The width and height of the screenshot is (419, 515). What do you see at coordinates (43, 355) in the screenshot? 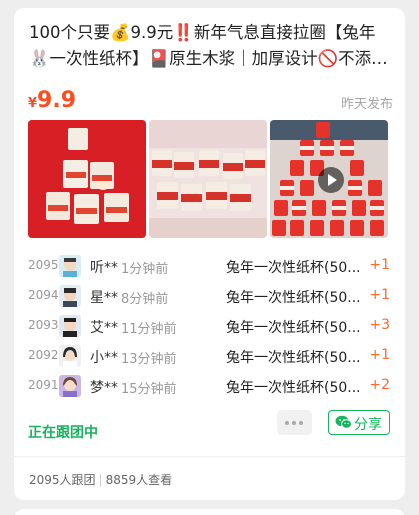
I see `record-index: 2092` at bounding box center [43, 355].